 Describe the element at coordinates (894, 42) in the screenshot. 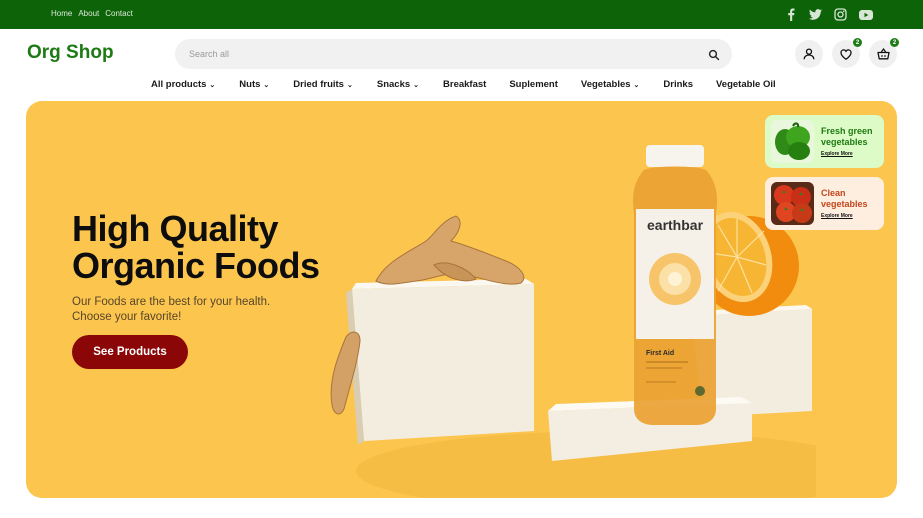

I see `cart-count-badge: 2` at that location.